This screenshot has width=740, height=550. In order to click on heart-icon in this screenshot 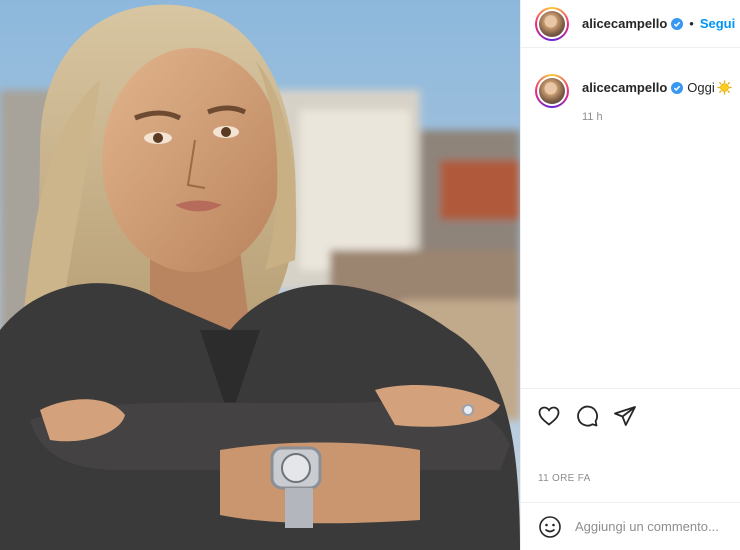, I will do `click(549, 416)`.